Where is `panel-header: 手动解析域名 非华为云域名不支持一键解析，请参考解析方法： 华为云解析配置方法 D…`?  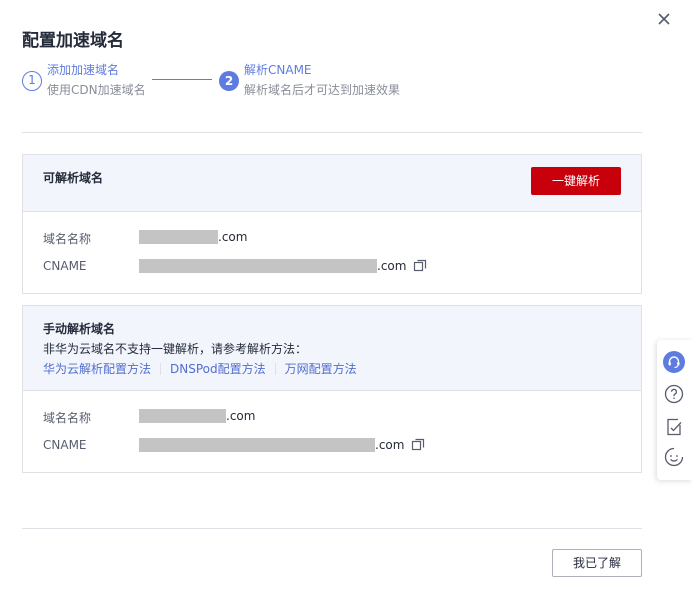 panel-header: 手动解析域名 非华为云域名不支持一键解析，请参考解析方法： 华为云解析配置方法 D… is located at coordinates (332, 348).